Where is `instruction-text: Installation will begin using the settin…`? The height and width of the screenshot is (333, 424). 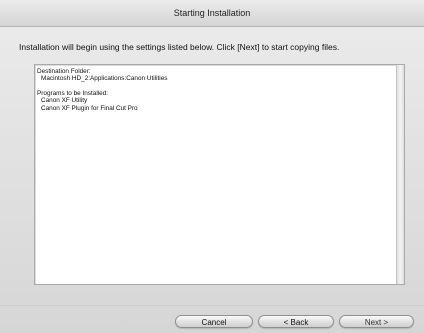
instruction-text: Installation will begin using the settin… is located at coordinates (179, 47).